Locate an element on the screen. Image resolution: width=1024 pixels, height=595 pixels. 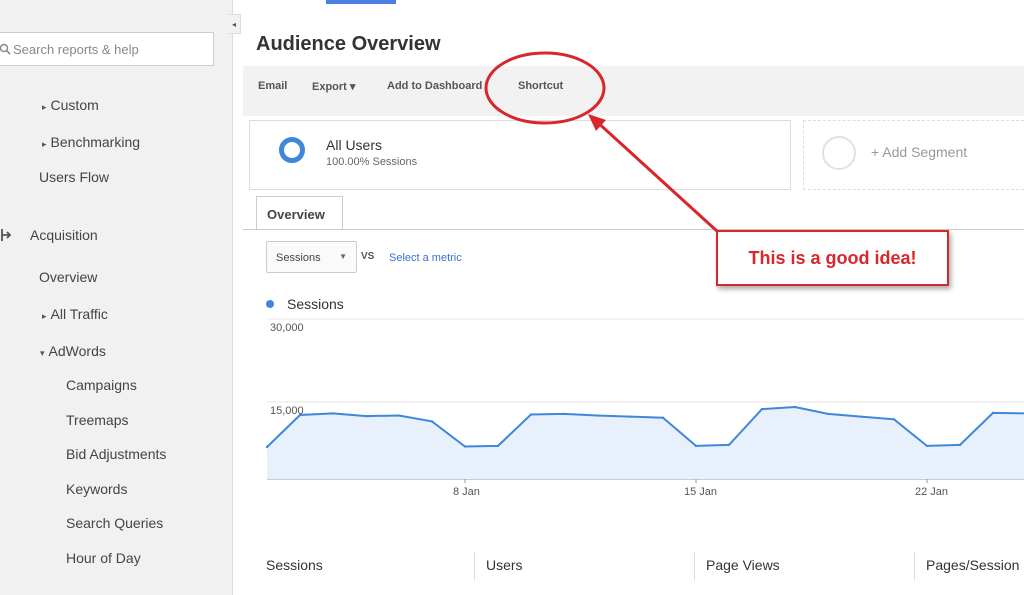
sidebar-item-acquisition: Acquisition is located at coordinates (64, 235).